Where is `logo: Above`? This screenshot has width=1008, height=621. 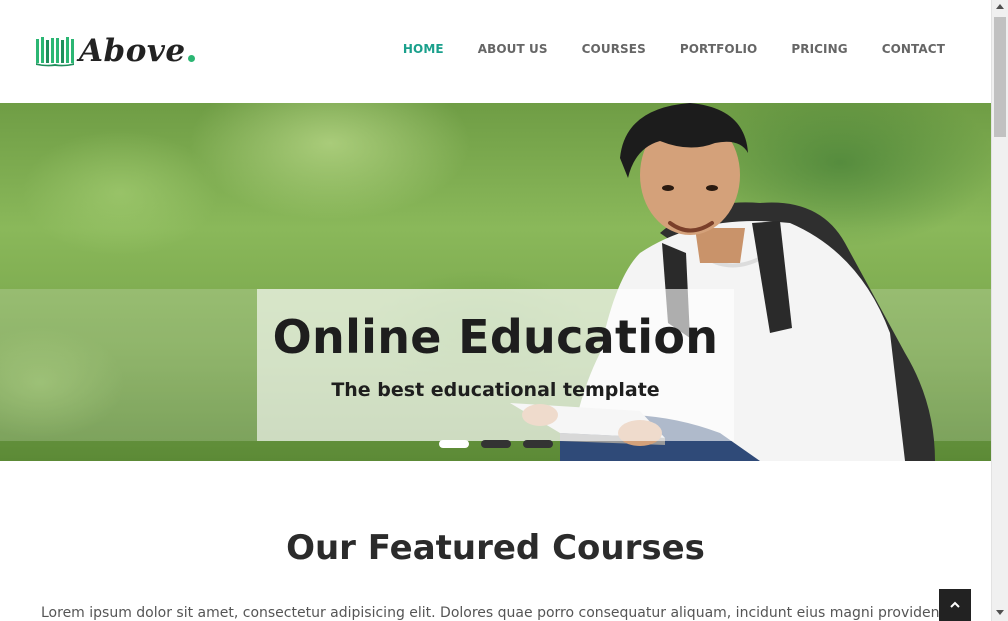
logo: Above is located at coordinates (115, 51).